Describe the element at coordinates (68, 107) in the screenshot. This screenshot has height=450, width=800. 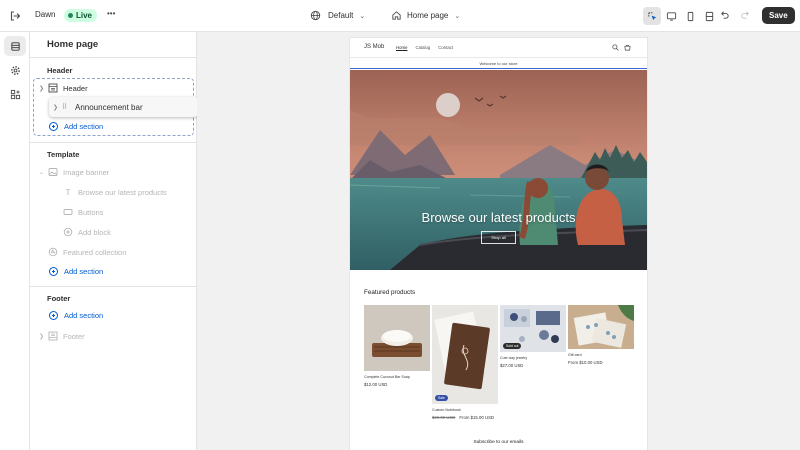
I see `drag-handle-icon: ⠿` at that location.